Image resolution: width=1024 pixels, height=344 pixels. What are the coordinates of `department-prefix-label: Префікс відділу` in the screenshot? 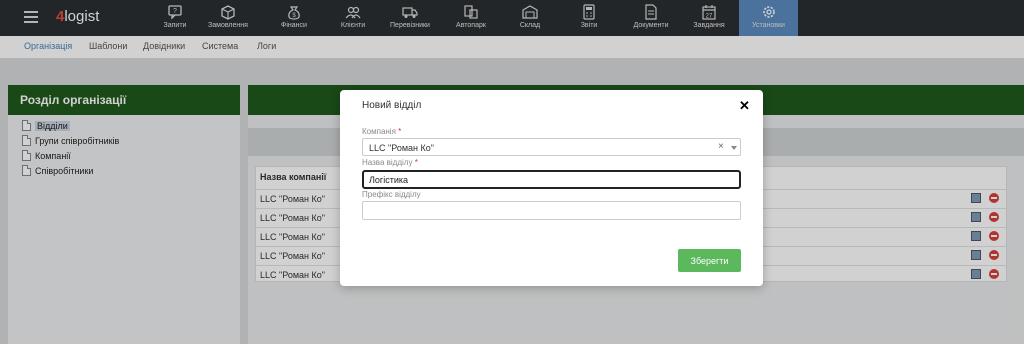 It's located at (391, 194).